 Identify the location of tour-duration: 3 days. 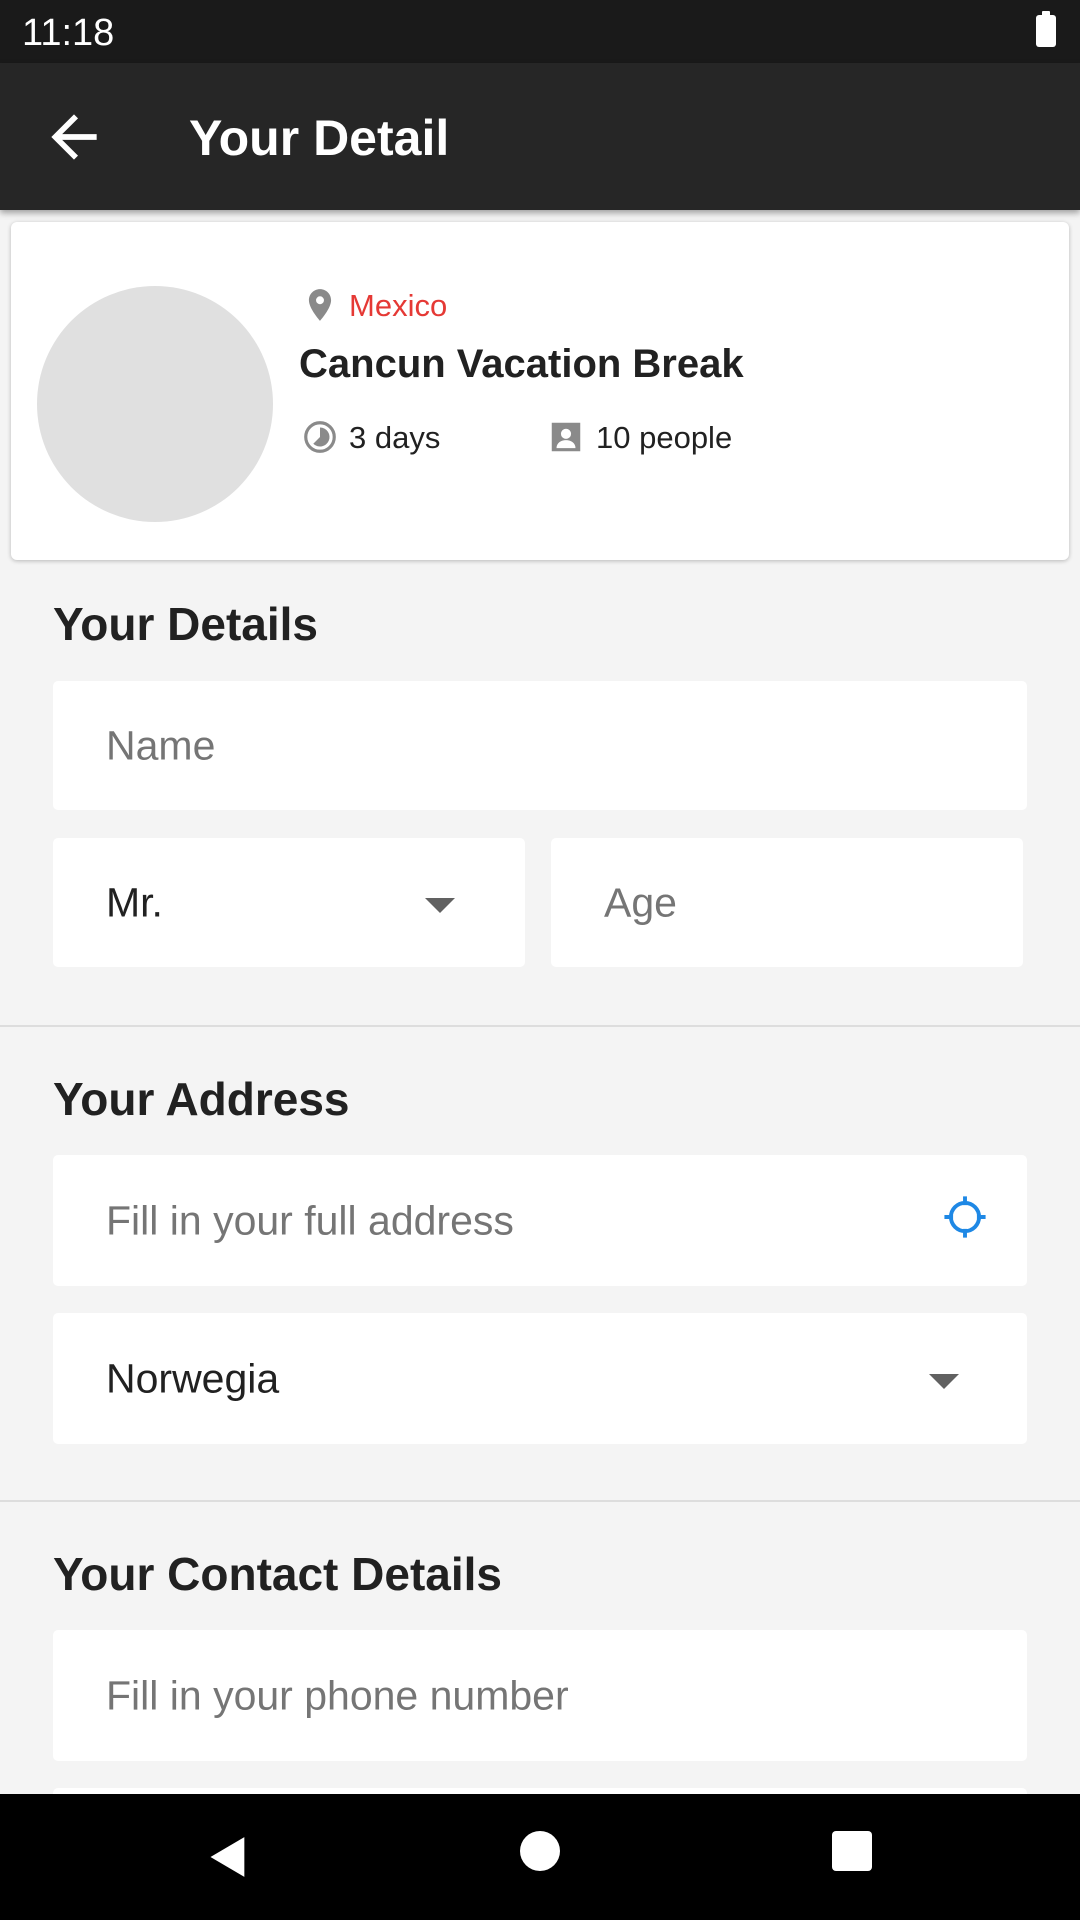
(395, 437).